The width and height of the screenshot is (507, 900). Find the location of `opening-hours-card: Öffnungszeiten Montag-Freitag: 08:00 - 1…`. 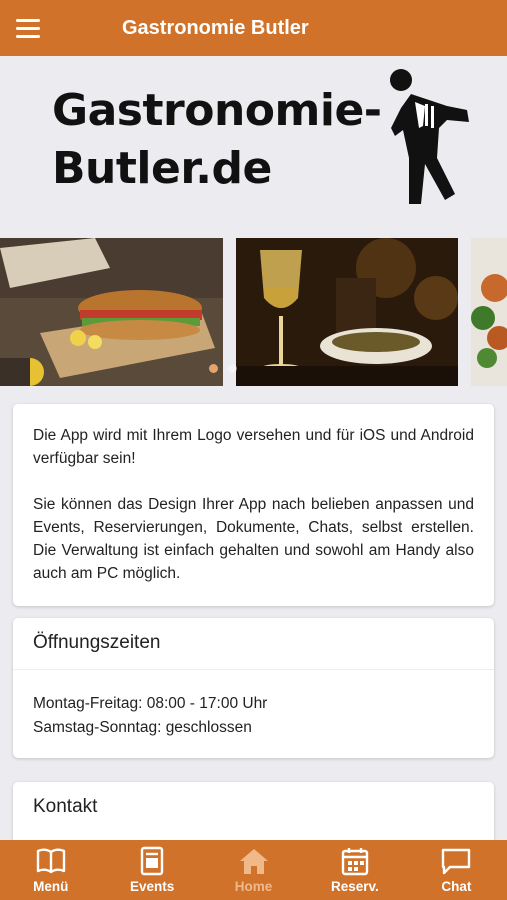

opening-hours-card: Öffnungszeiten Montag-Freitag: 08:00 - 1… is located at coordinates (253, 688).